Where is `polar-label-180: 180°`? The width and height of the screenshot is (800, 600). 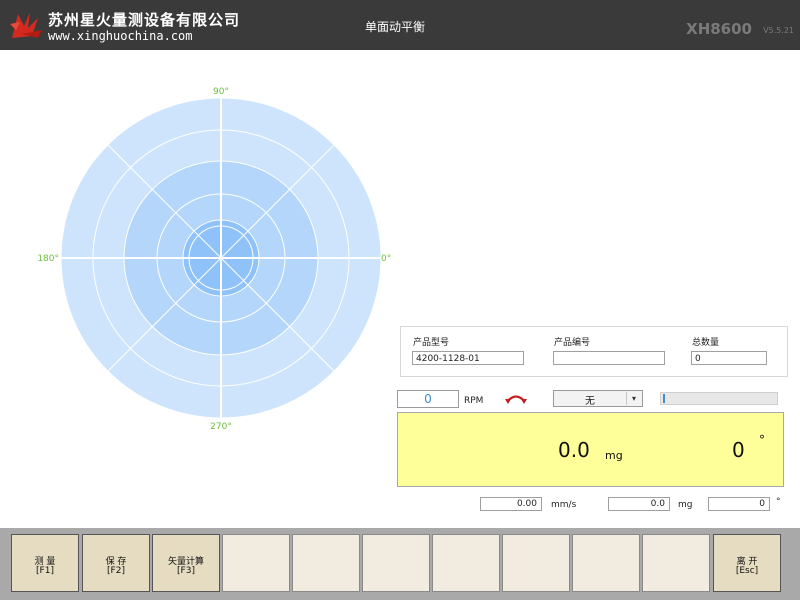
polar-label-180: 180° is located at coordinates (48, 259).